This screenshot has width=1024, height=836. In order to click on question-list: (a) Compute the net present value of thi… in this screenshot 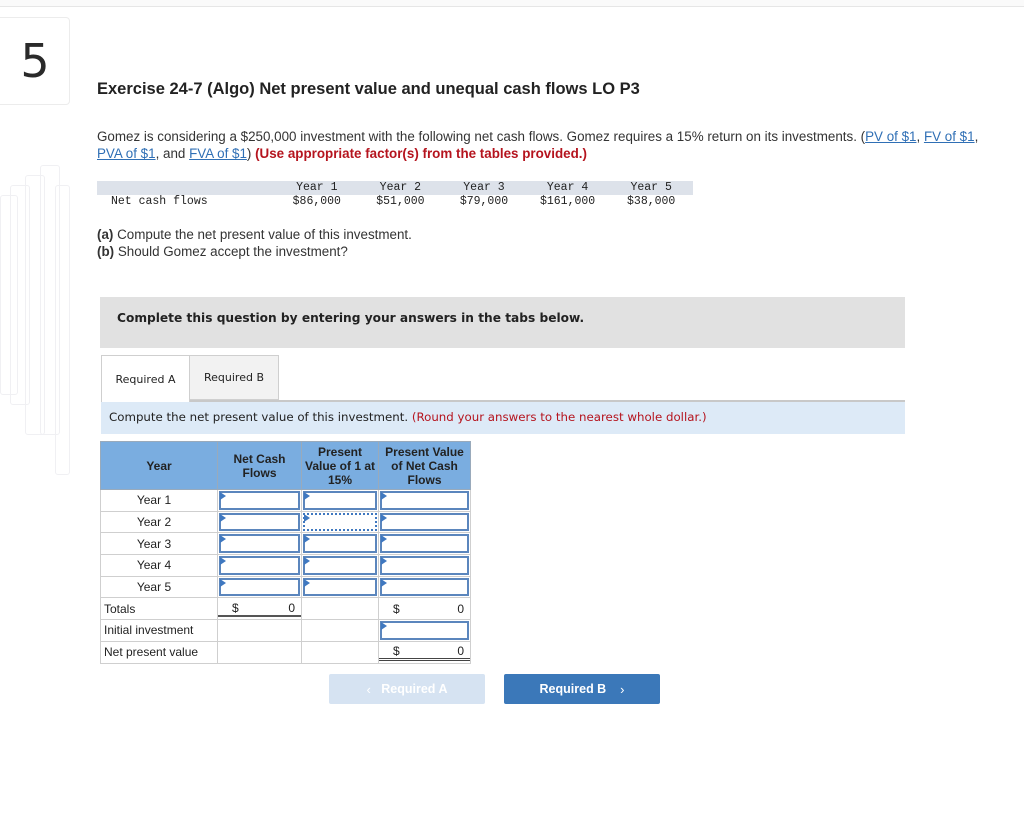, I will do `click(254, 243)`.